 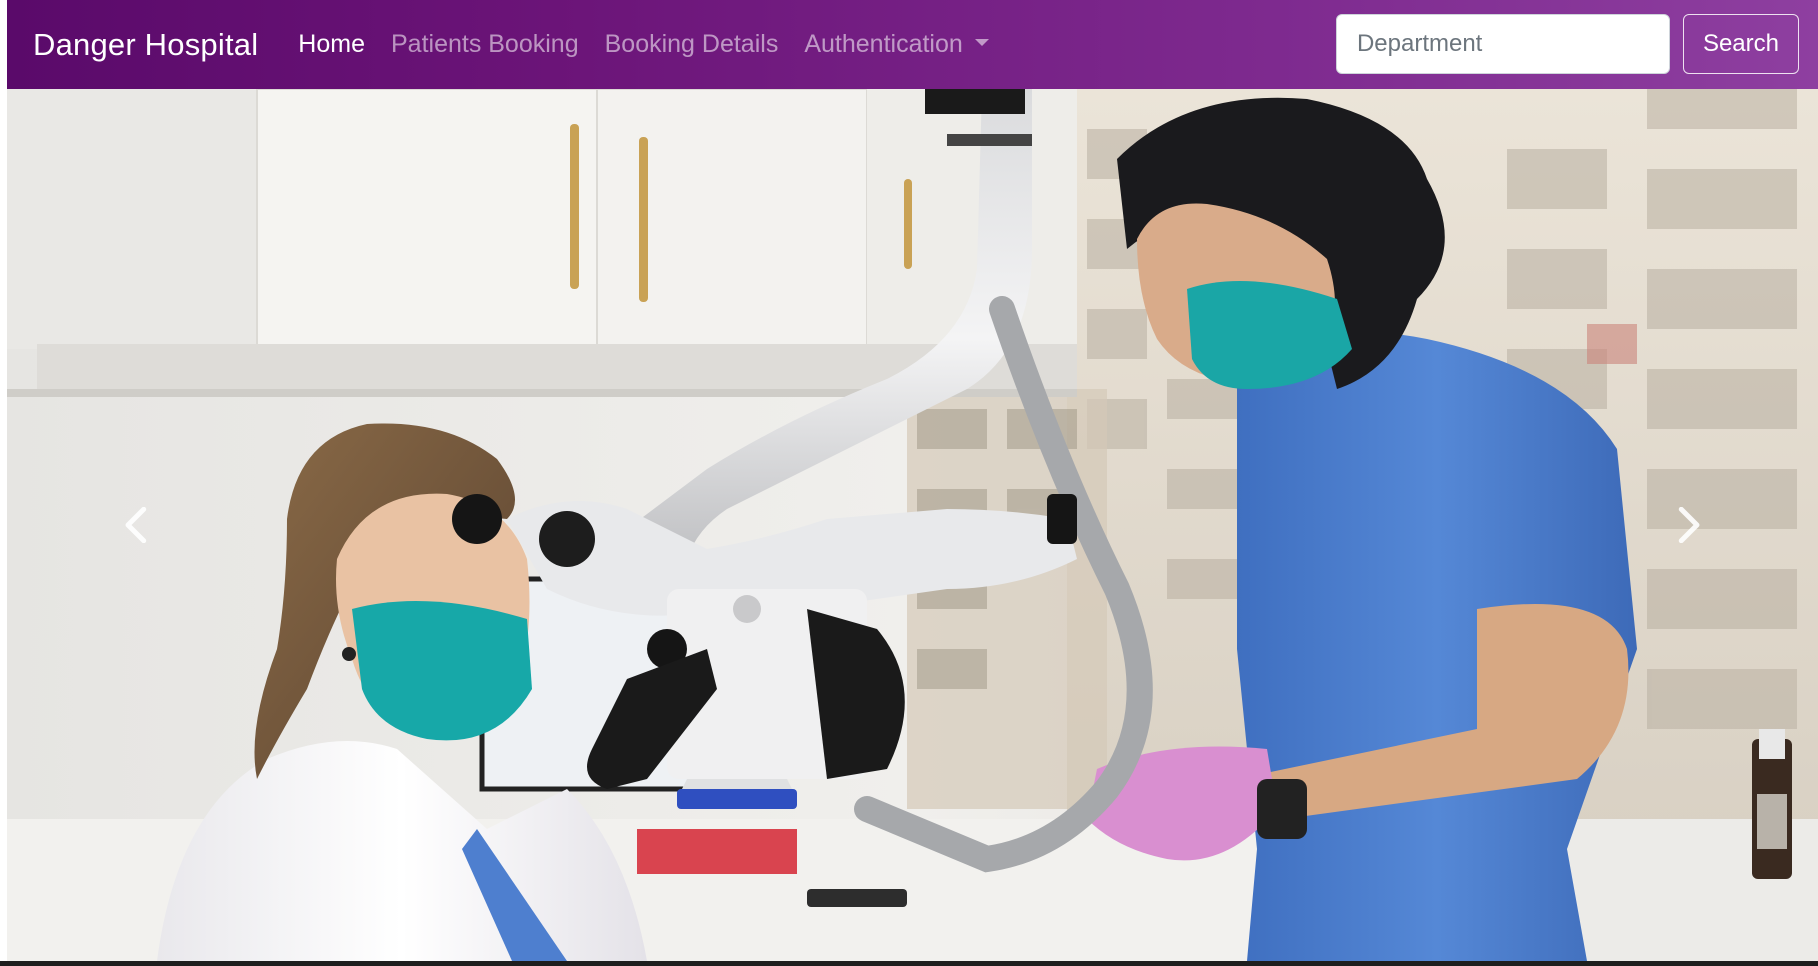 I want to click on nav-link-booking-details: Booking Details, so click(x=692, y=44).